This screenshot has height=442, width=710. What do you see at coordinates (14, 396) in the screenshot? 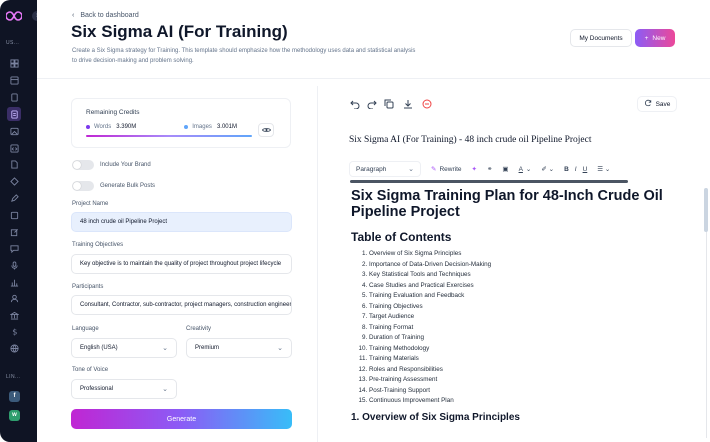
I see `link-badge-f: f` at bounding box center [14, 396].